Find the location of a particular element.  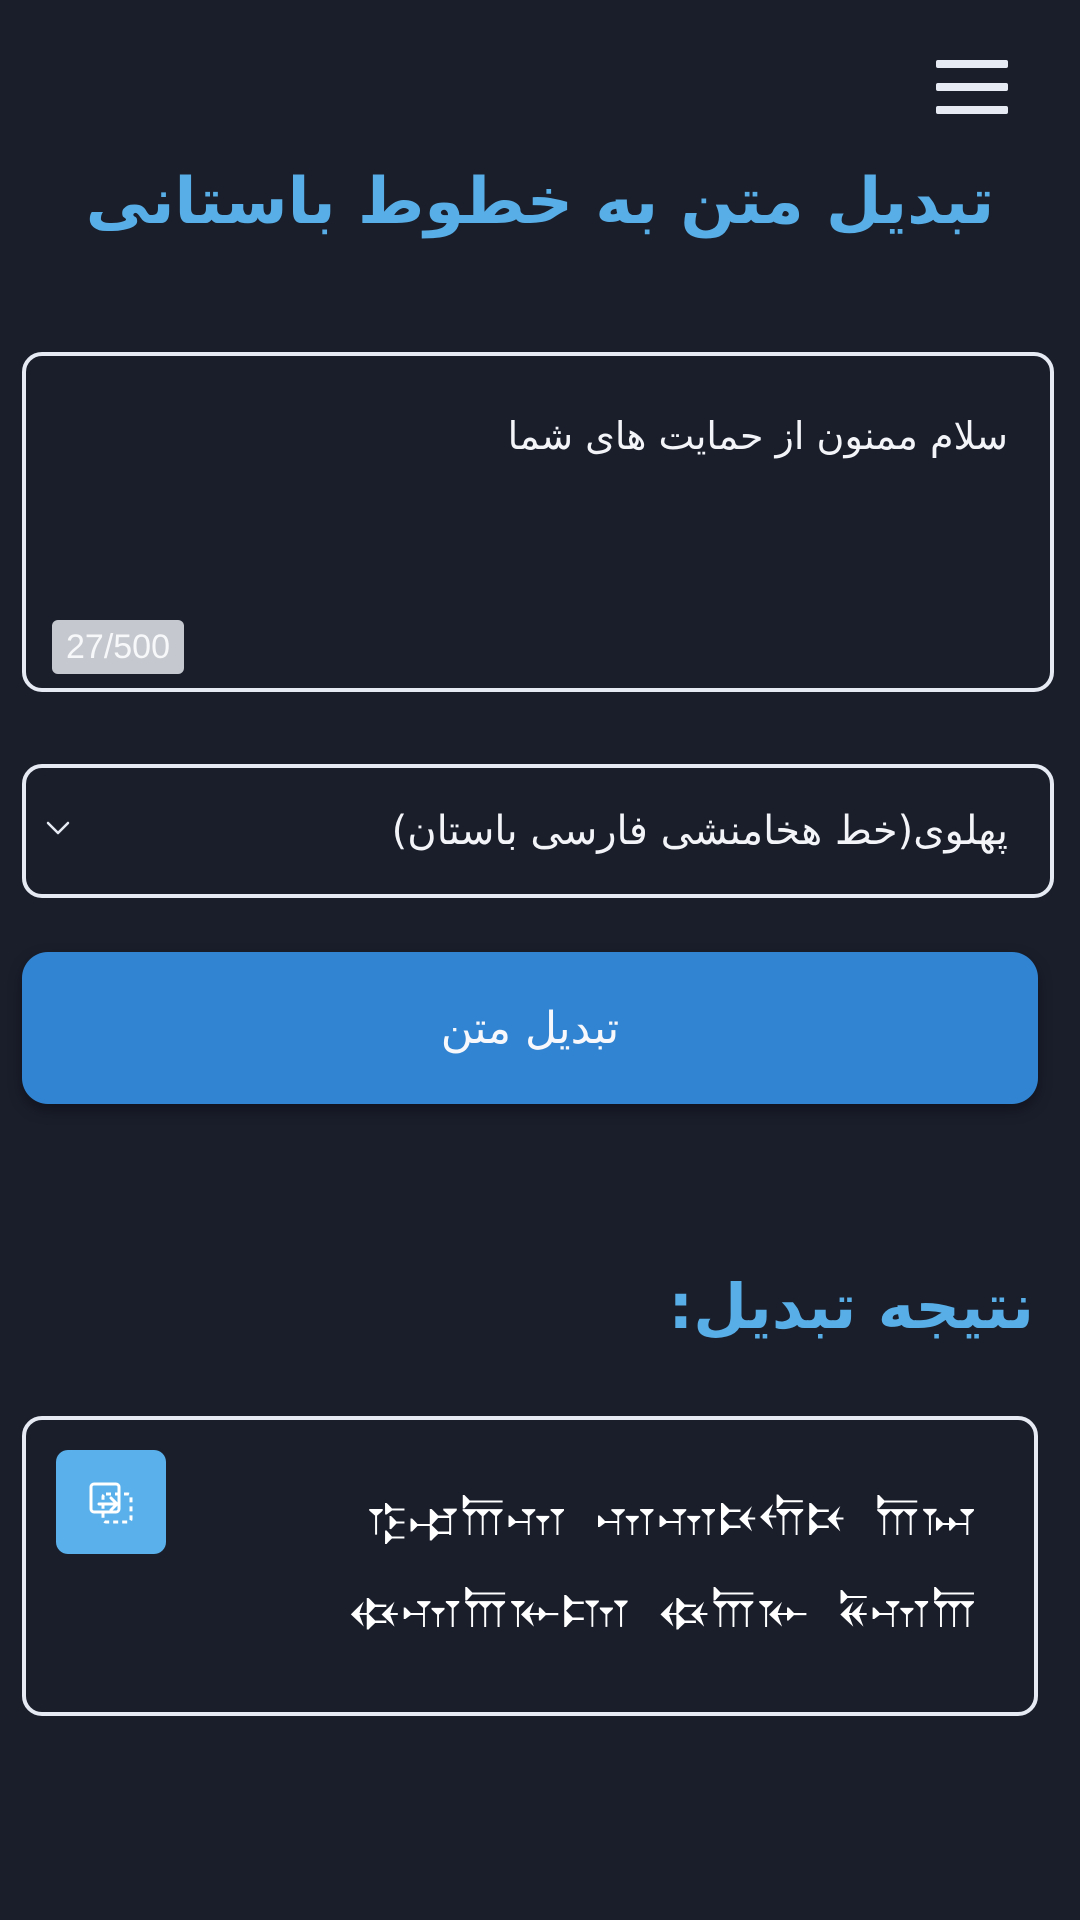

hamburger-menu-icon is located at coordinates (971, 87).